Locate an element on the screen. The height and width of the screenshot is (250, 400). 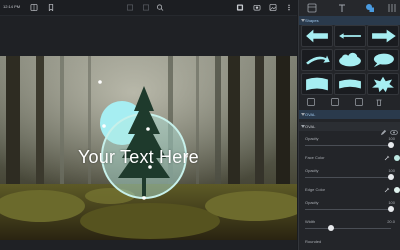
shape-actions-row is located at coordinates (349, 102).